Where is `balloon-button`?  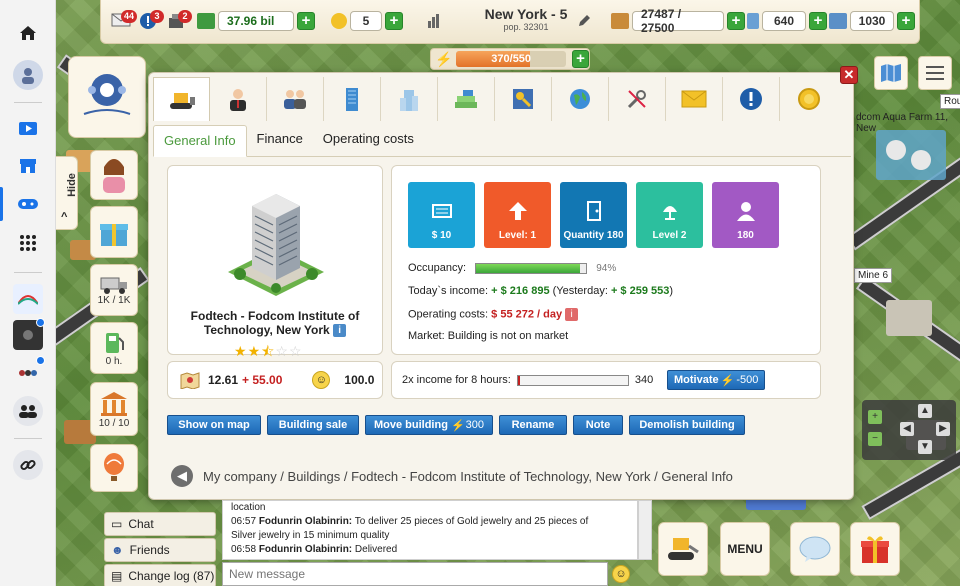 balloon-button is located at coordinates (114, 468).